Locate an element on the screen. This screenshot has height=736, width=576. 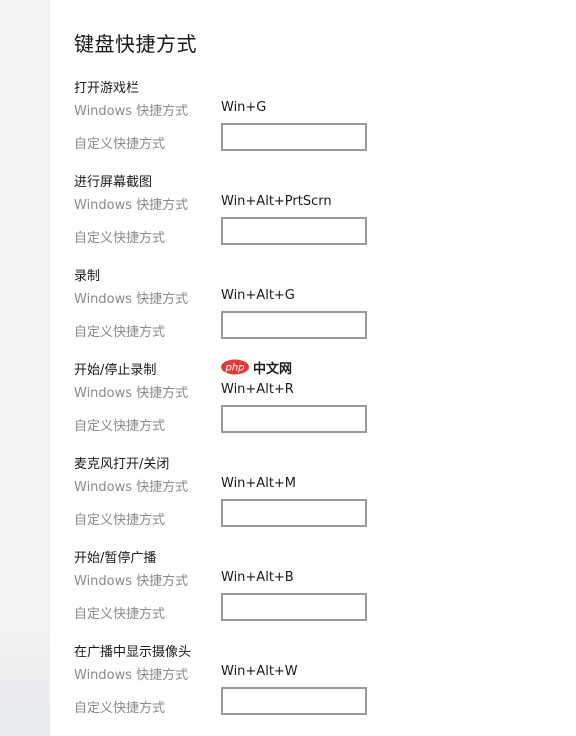
watermark-text: 中文网 is located at coordinates (273, 369).